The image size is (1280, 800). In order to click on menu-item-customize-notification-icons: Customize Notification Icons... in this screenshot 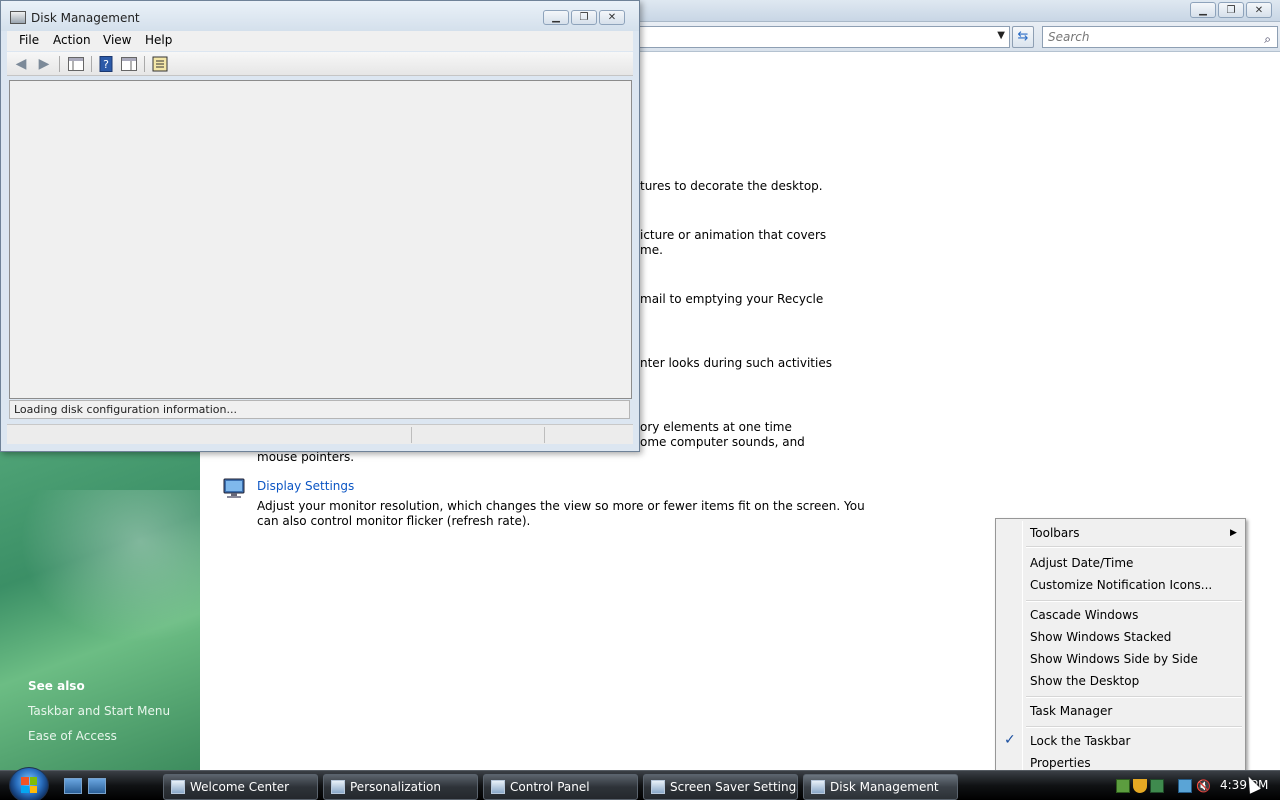, I will do `click(1121, 585)`.